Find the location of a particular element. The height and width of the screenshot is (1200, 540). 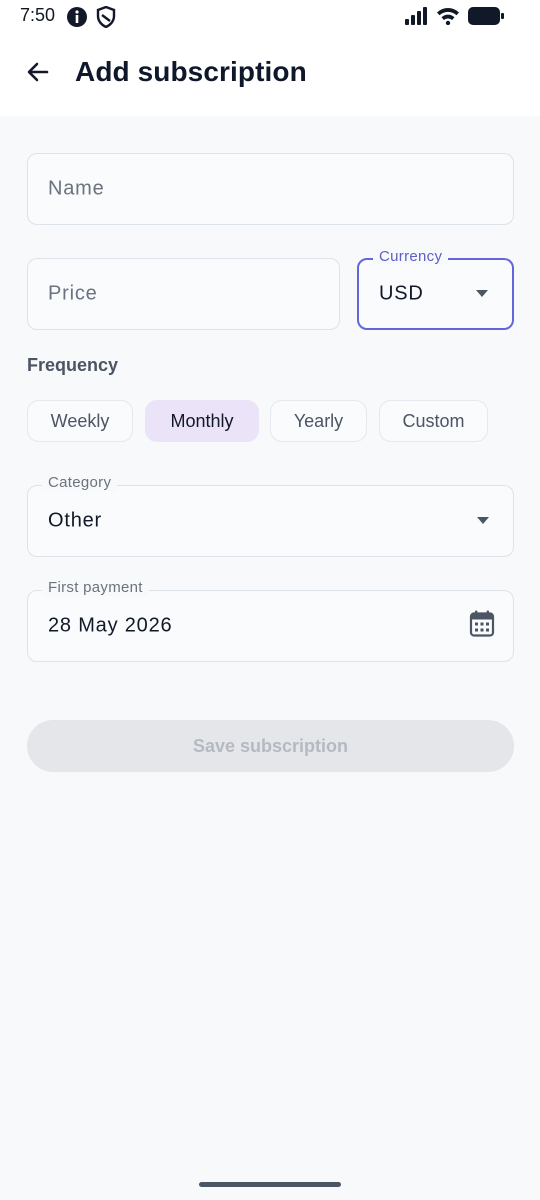

wifi-icon is located at coordinates (448, 18).